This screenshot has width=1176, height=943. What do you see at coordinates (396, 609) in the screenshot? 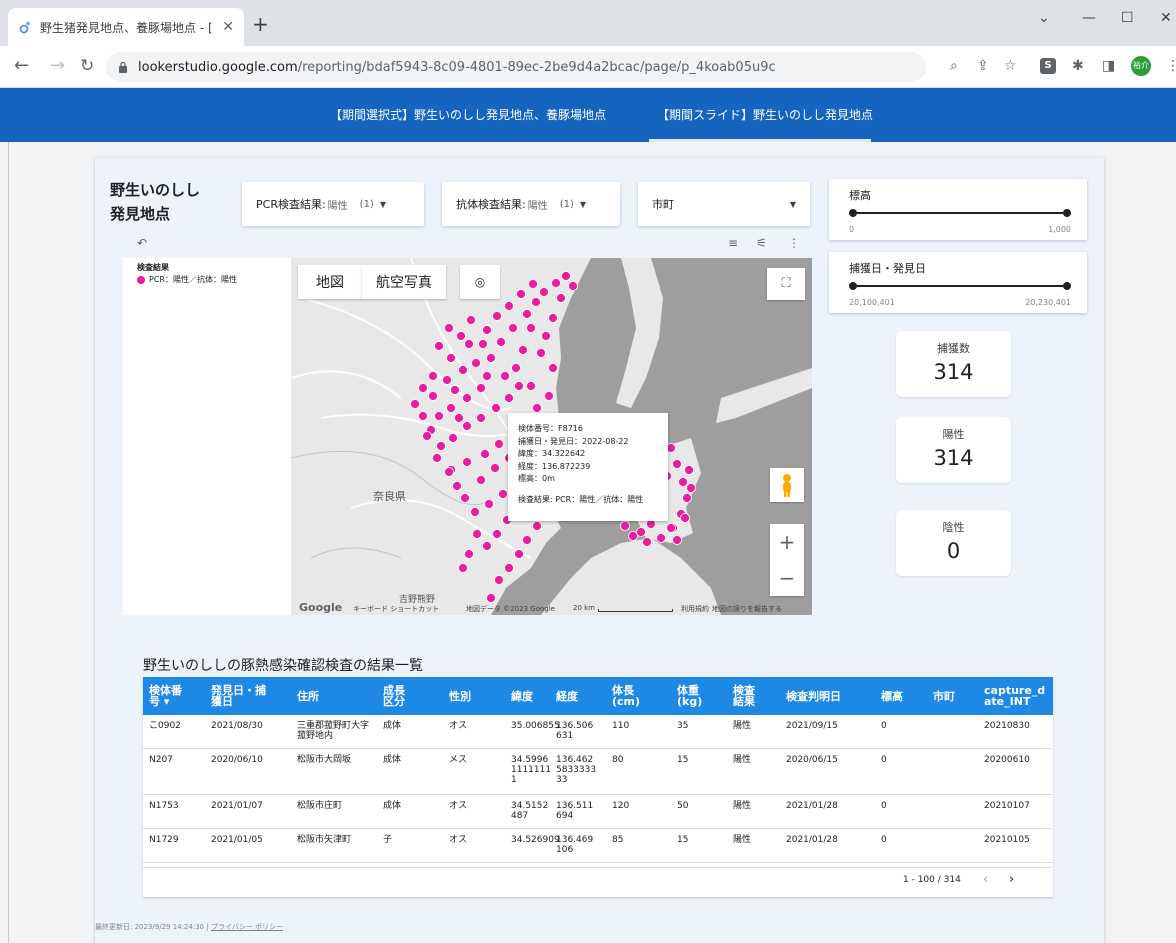
I see `keyboard-shortcuts-link: キーボード ショートカット` at bounding box center [396, 609].